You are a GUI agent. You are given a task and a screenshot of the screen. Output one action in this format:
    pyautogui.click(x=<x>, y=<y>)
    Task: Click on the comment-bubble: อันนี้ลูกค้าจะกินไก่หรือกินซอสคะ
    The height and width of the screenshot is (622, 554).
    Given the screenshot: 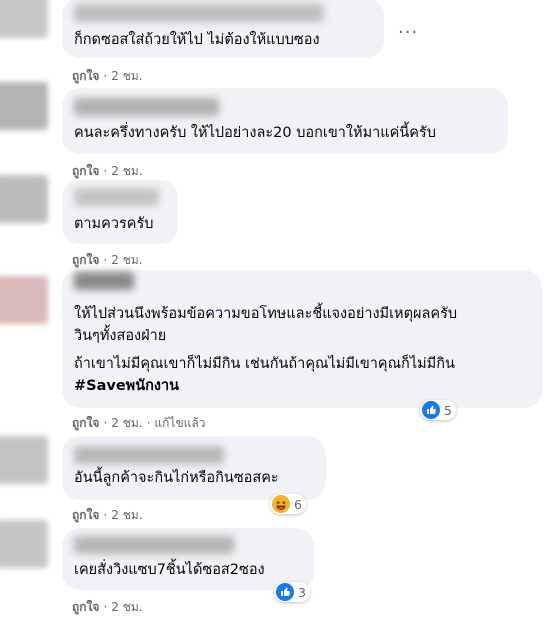 What is the action you would take?
    pyautogui.click(x=194, y=468)
    